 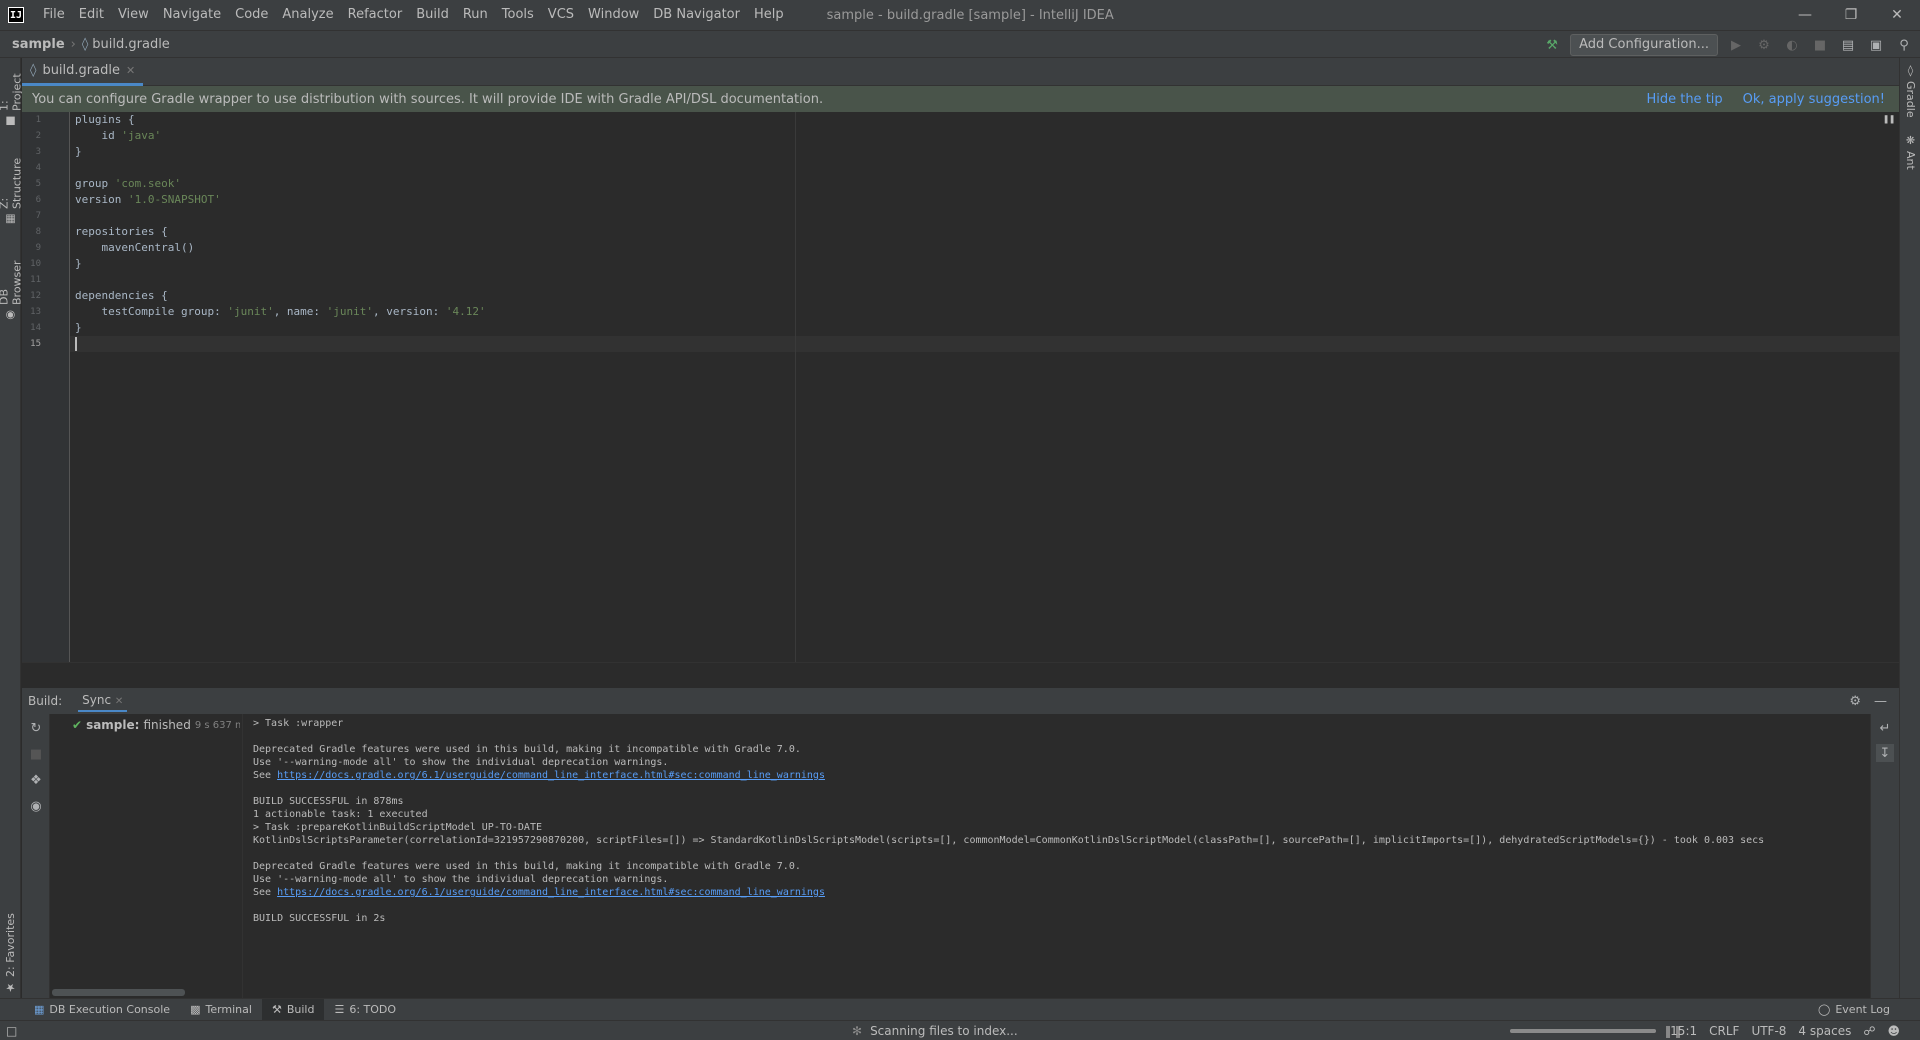 What do you see at coordinates (35, 296) in the screenshot?
I see `line-number: 12` at bounding box center [35, 296].